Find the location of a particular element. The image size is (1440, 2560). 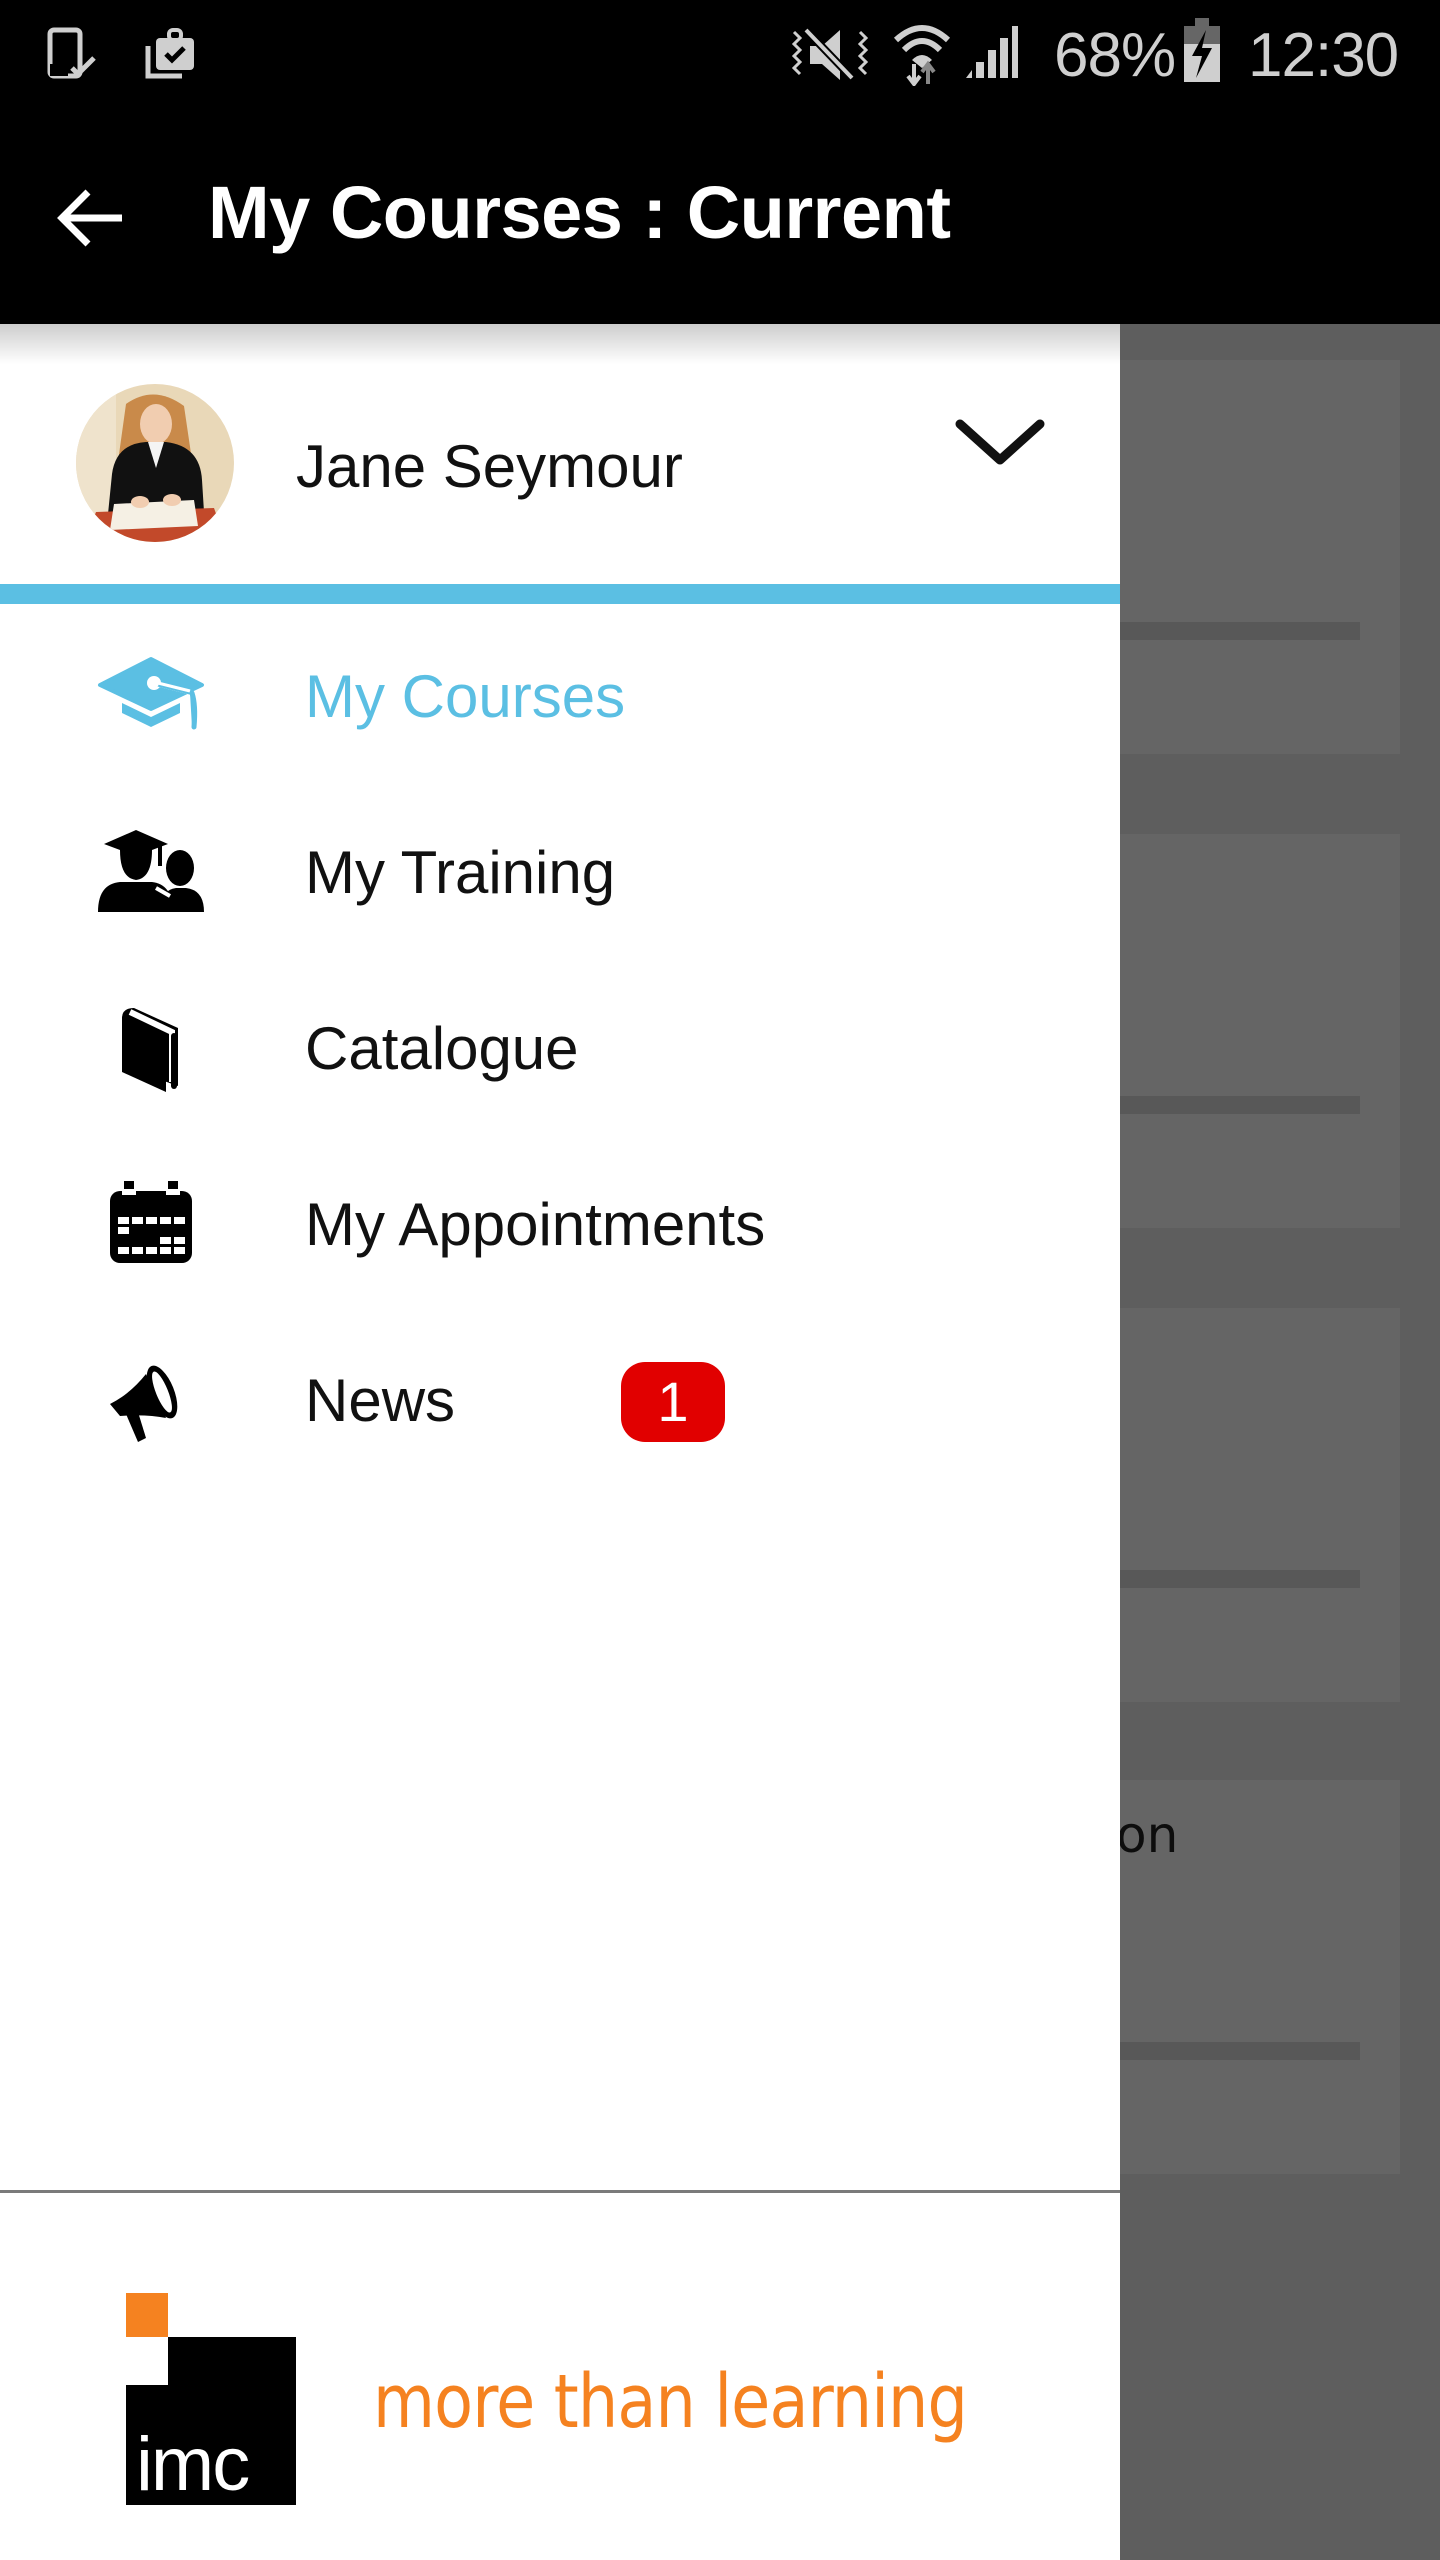

app-bar-shadow is located at coordinates (560, 344).